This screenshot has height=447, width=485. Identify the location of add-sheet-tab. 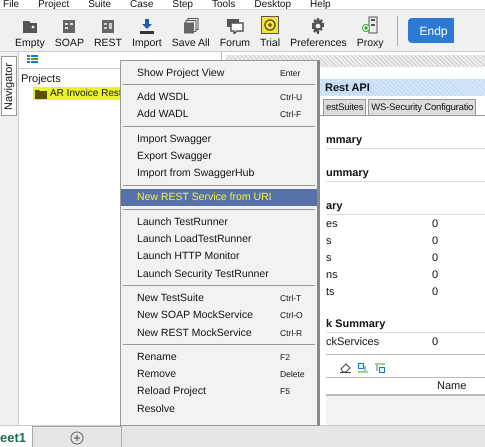
(77, 436).